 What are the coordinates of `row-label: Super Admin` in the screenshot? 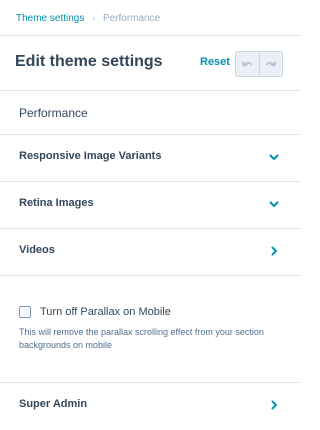 It's located at (53, 404).